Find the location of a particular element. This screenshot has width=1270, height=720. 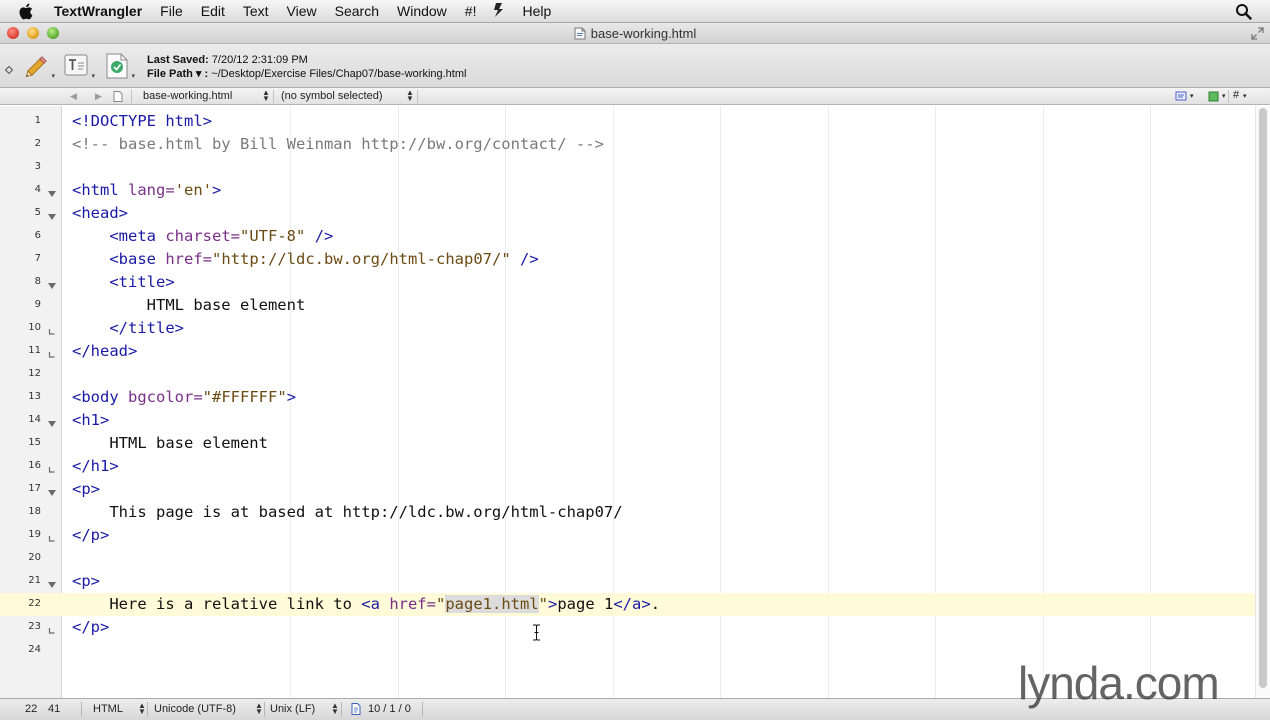

code-line: 1 <!DOCTYPE html> is located at coordinates (627, 121).